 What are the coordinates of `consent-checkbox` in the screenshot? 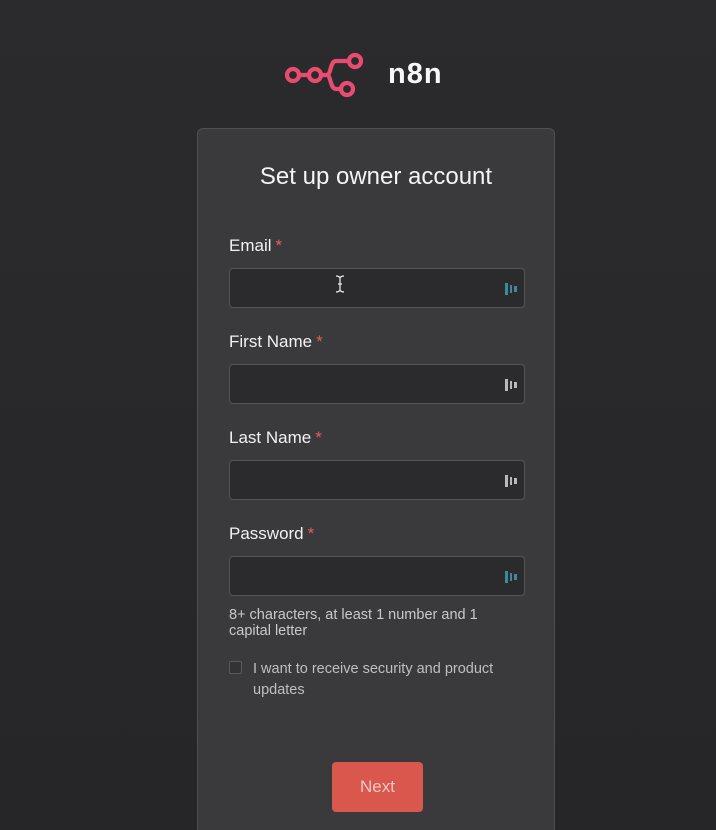 It's located at (235, 667).